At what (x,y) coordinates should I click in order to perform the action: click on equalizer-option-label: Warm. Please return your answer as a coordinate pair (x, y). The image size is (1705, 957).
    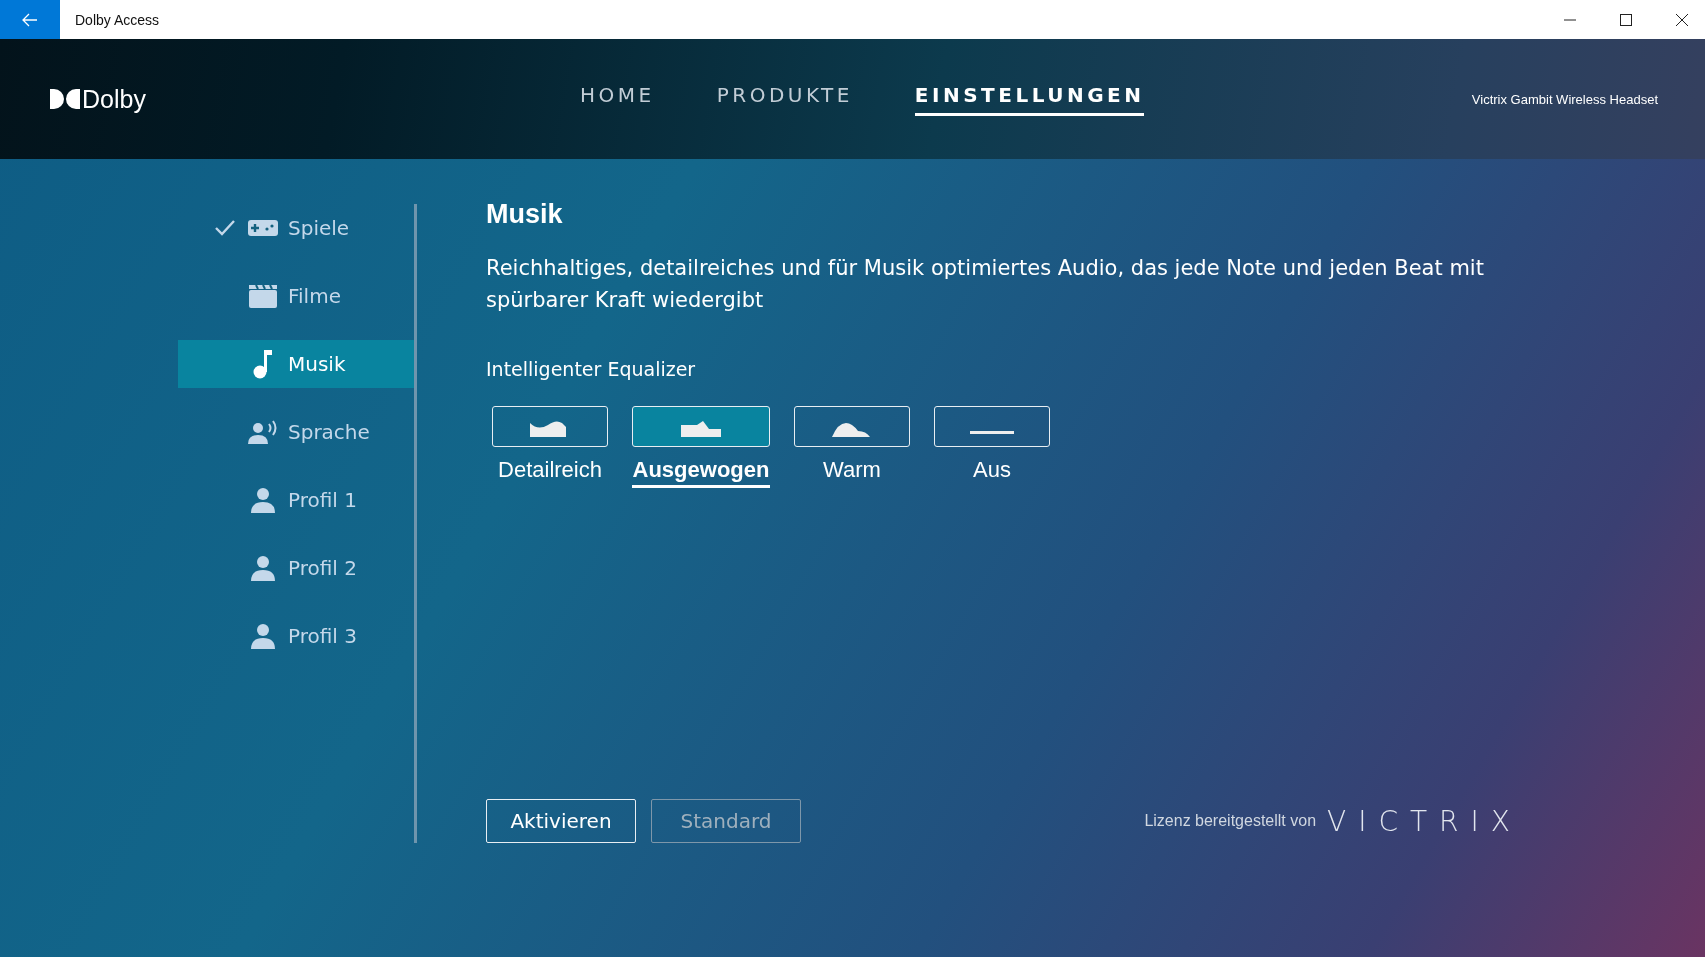
    Looking at the image, I should click on (852, 470).